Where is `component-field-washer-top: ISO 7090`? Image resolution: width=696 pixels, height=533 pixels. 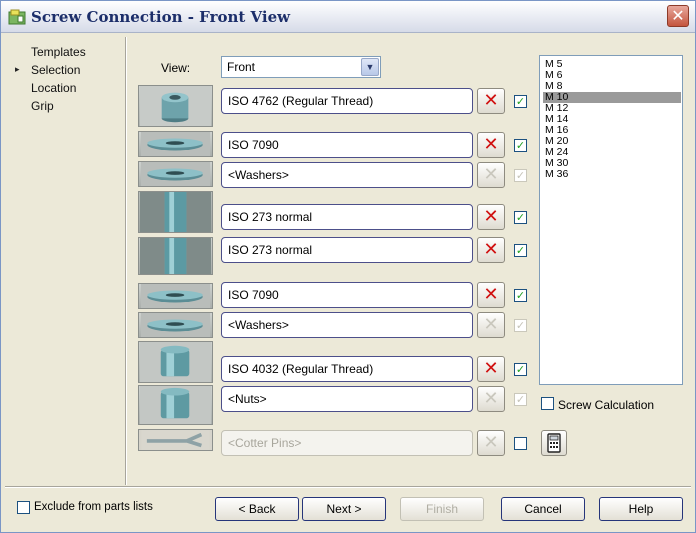 component-field-washer-top: ISO 7090 is located at coordinates (347, 145).